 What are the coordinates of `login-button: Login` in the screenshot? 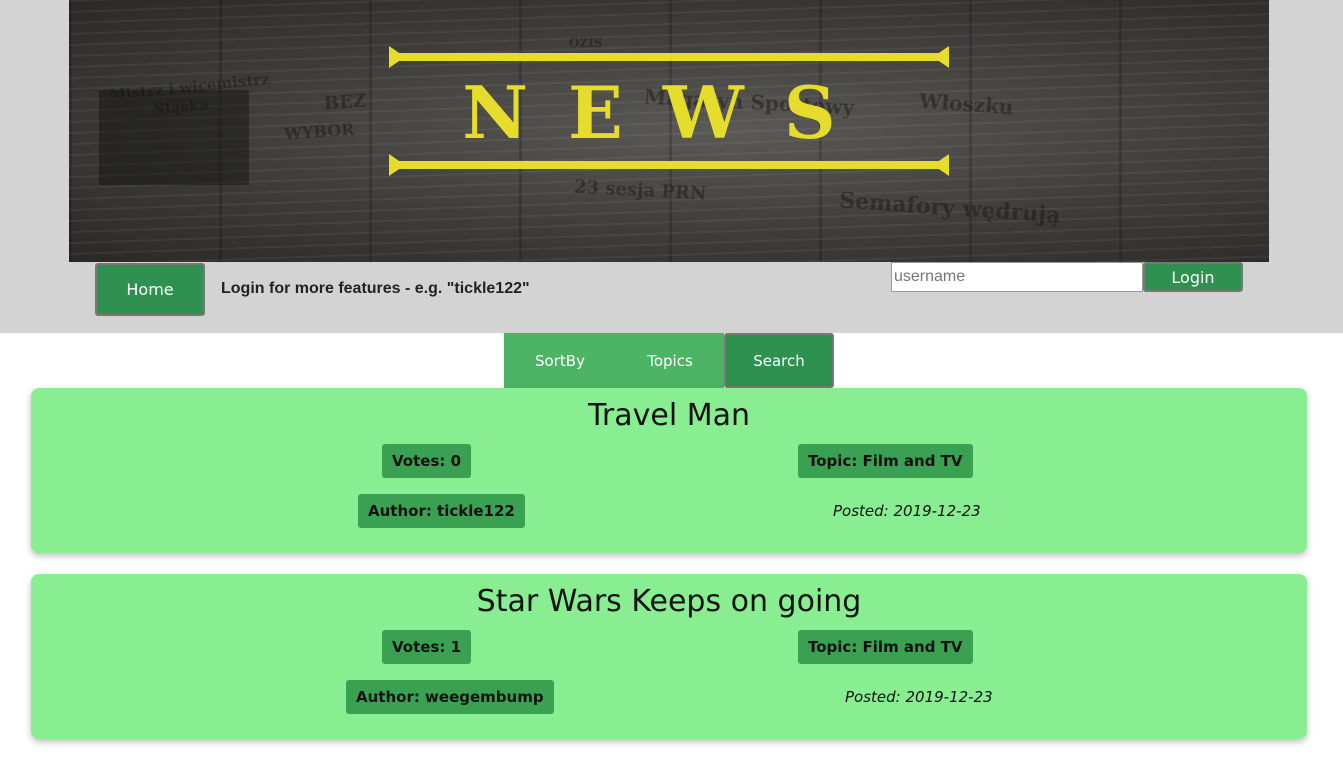 It's located at (1193, 277).